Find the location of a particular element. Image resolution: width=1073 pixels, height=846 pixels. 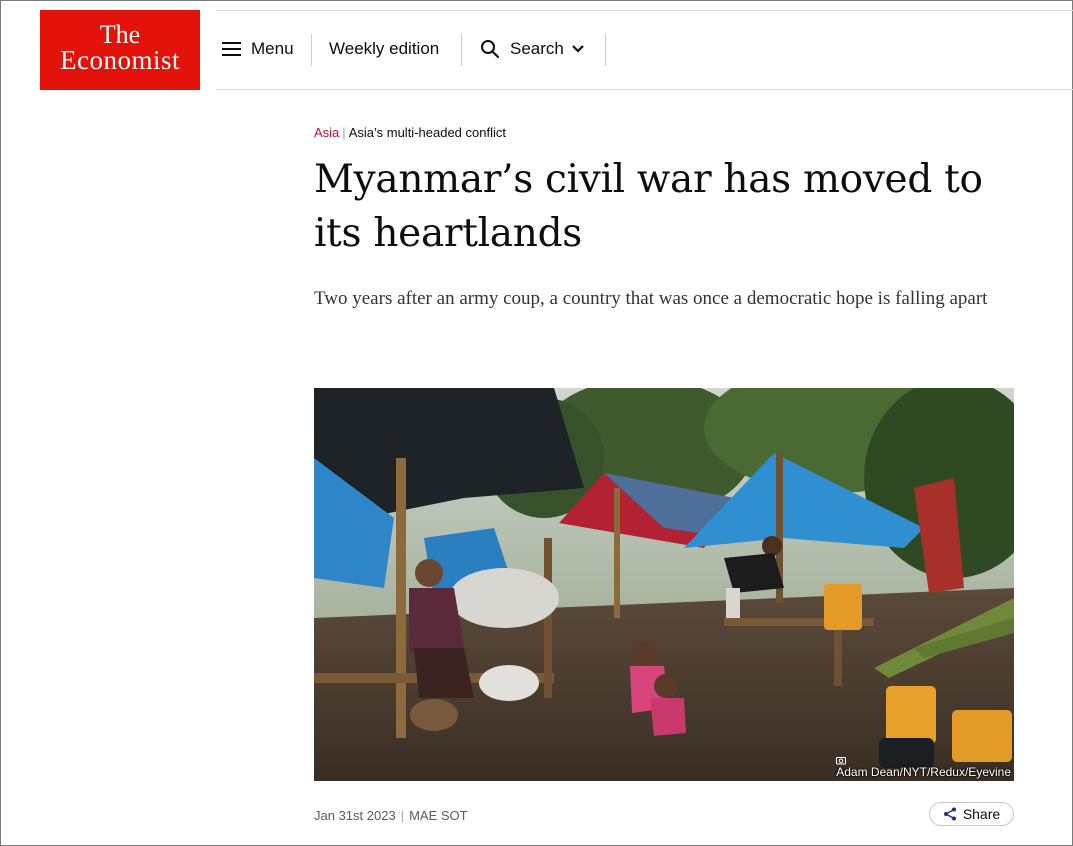

economist-logo: The Economist is located at coordinates (120, 50).